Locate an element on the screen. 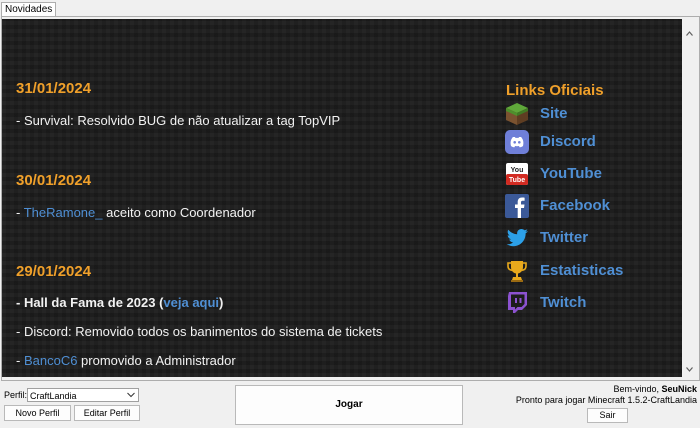 This screenshot has width=700, height=428. link-label: Facebook is located at coordinates (575, 205).